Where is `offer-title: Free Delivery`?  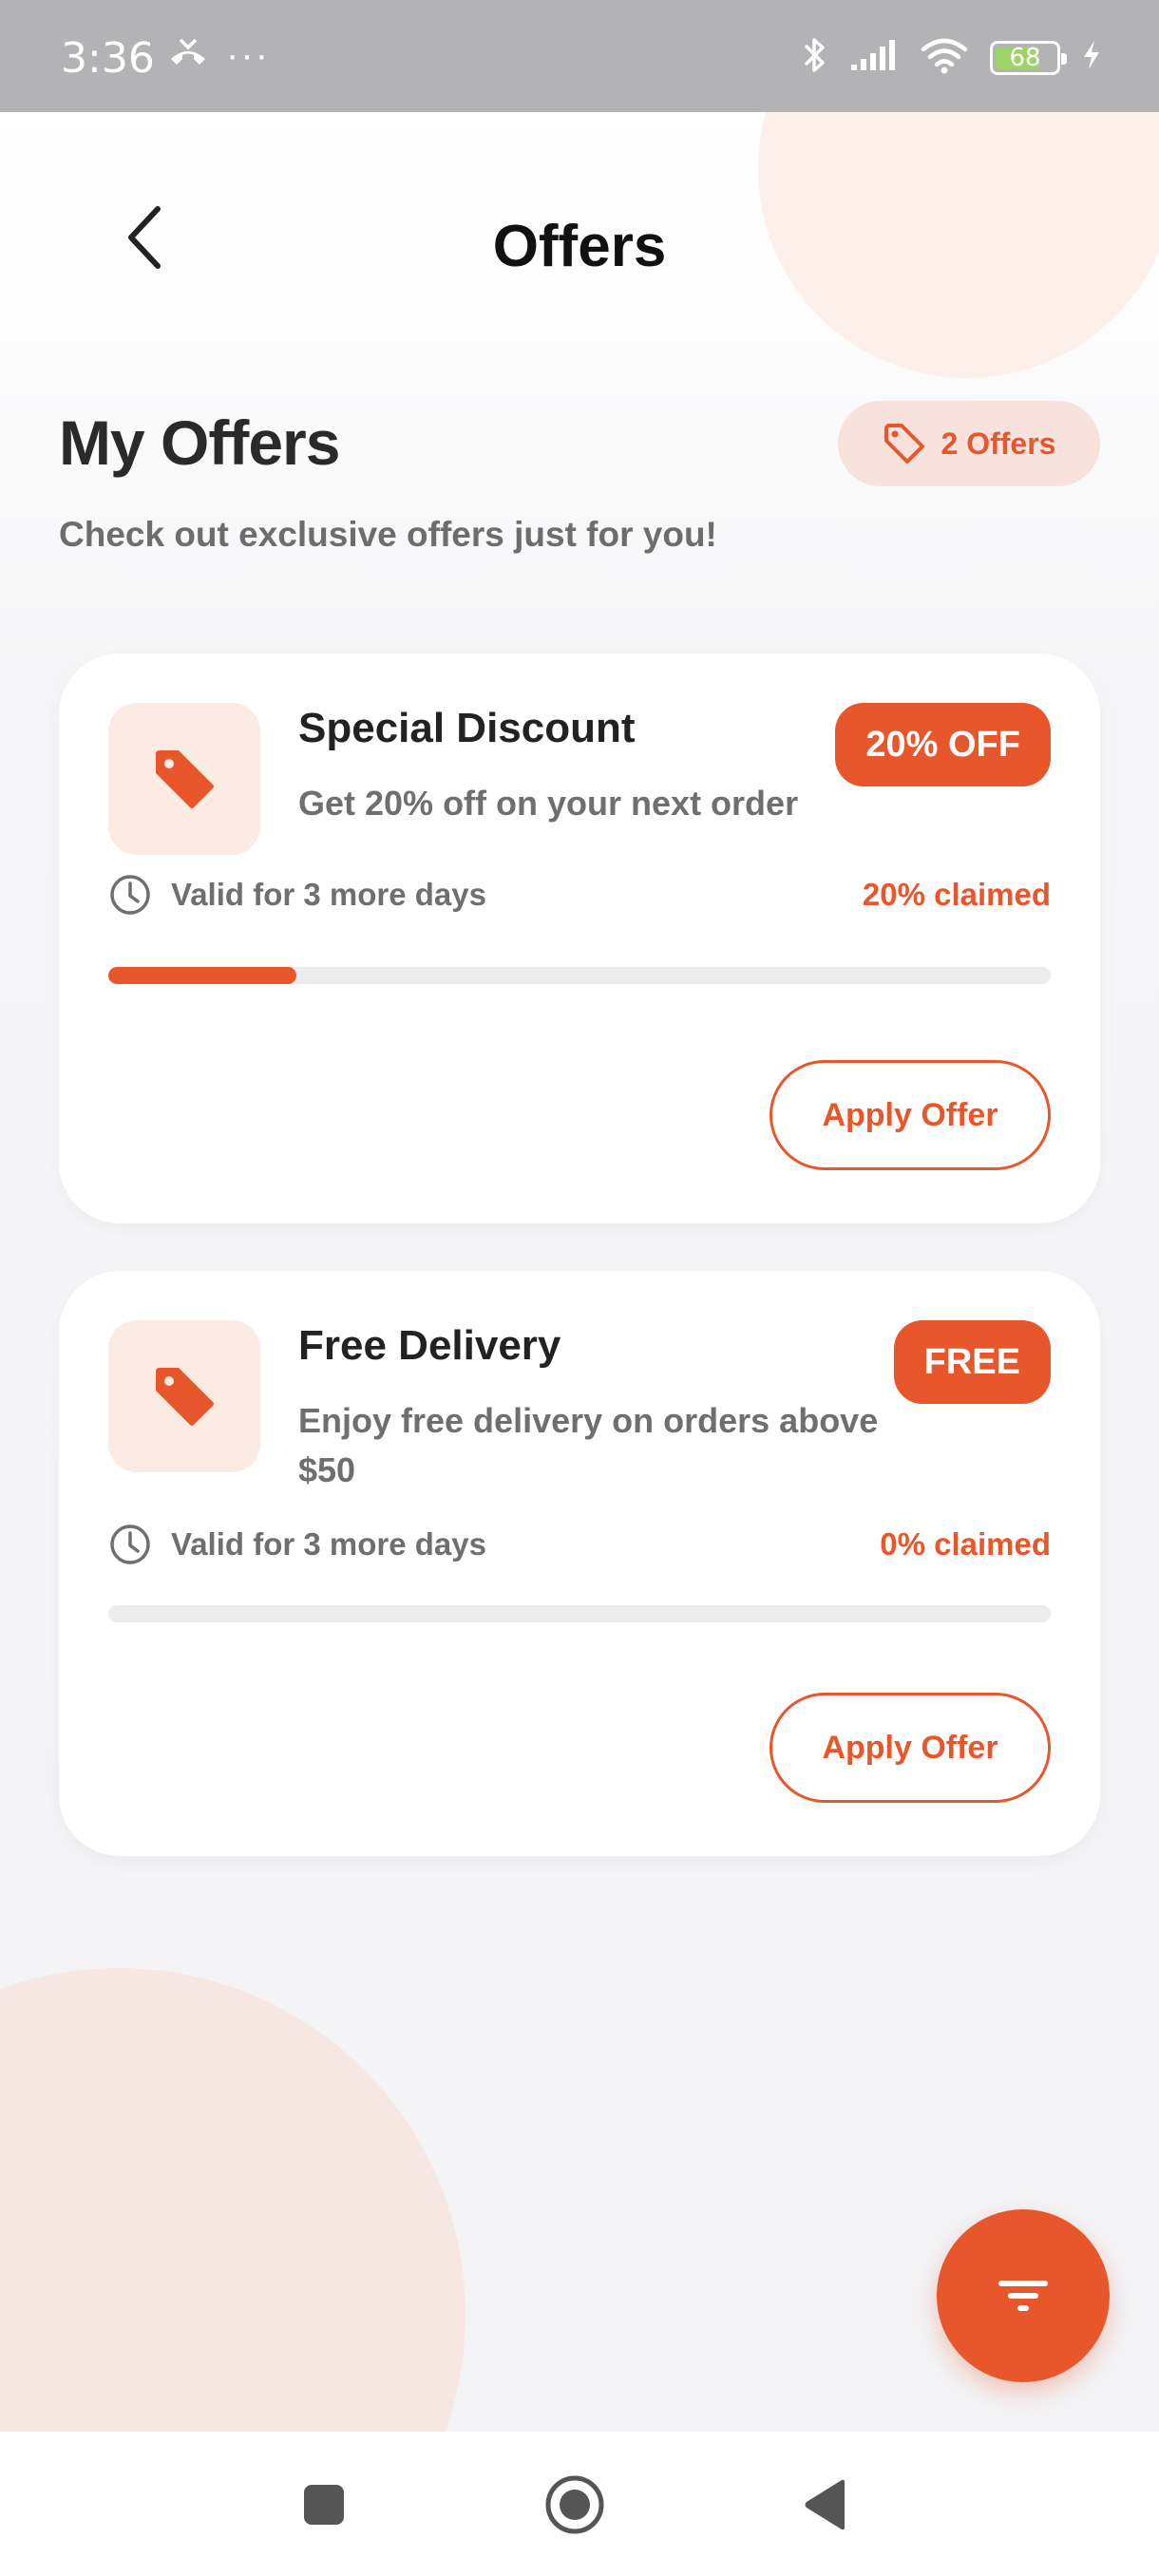 offer-title: Free Delivery is located at coordinates (429, 1345).